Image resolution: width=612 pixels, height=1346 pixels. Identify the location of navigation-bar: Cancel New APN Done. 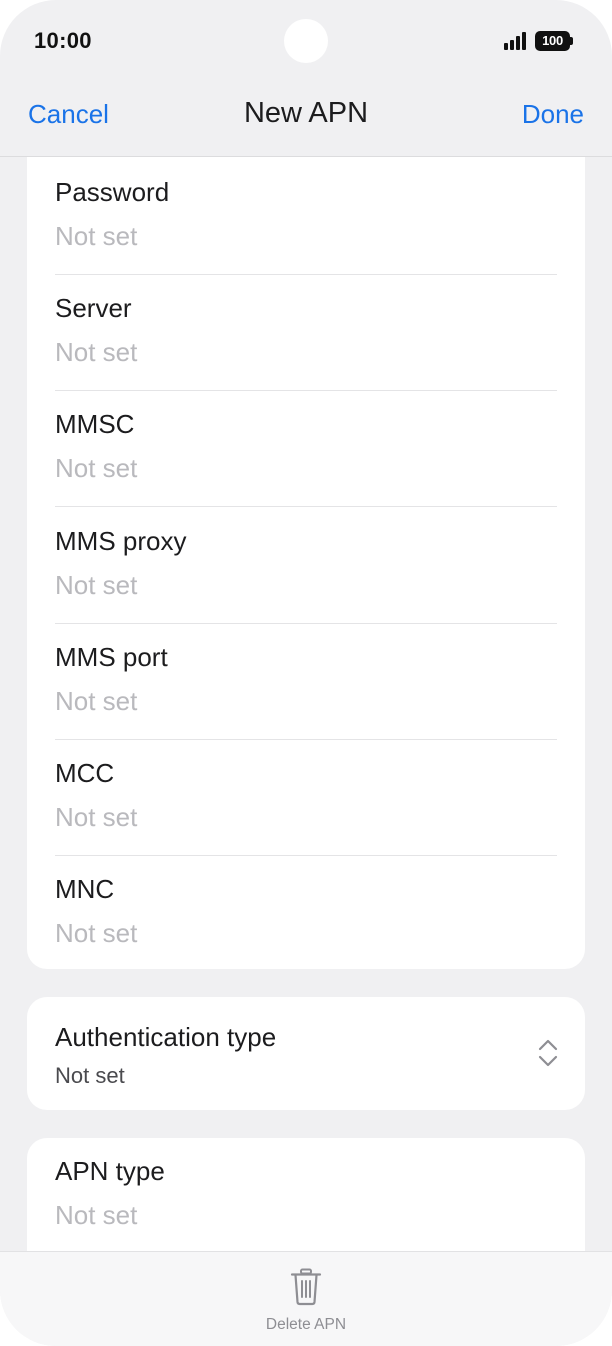
(306, 119).